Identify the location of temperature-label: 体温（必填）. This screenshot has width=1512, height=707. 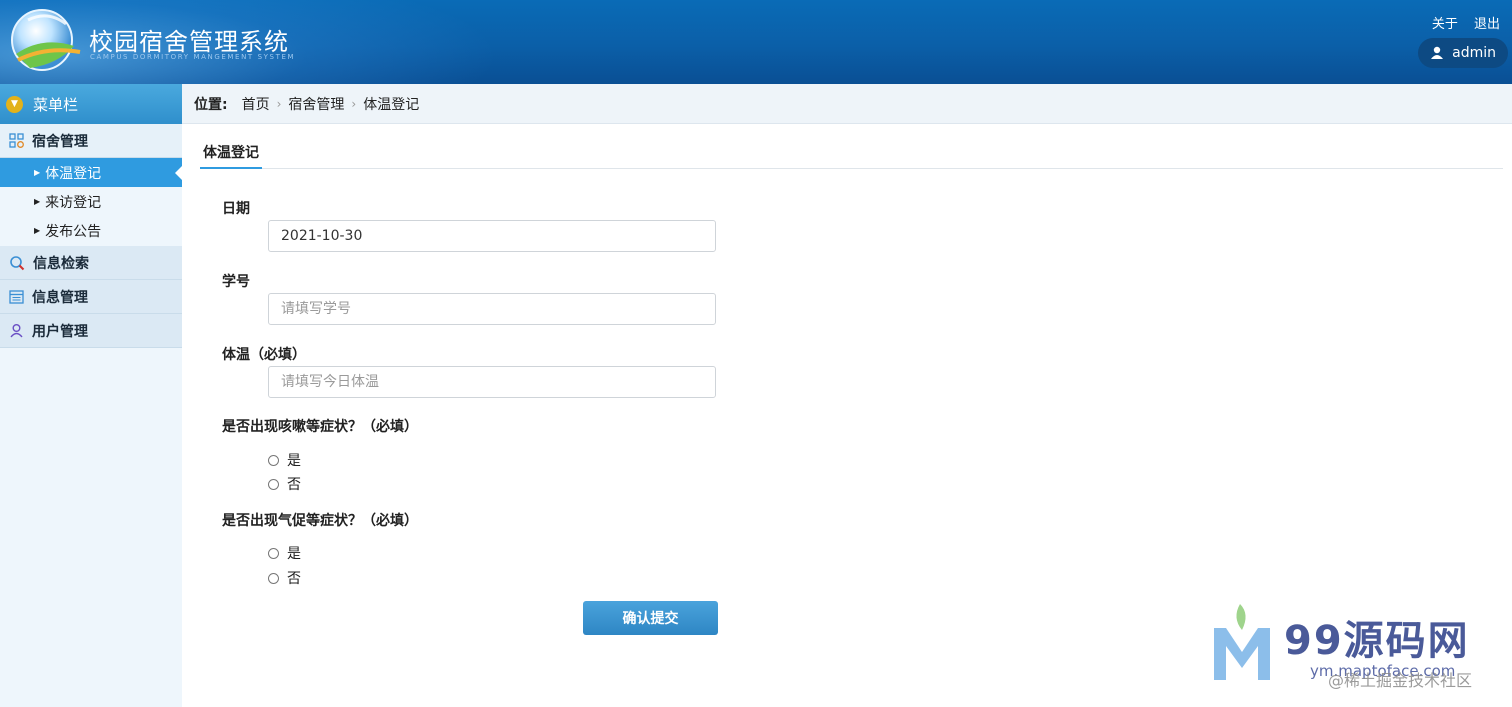
(264, 355).